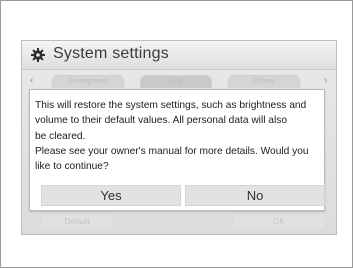  I want to click on ok-button: OK, so click(279, 221).